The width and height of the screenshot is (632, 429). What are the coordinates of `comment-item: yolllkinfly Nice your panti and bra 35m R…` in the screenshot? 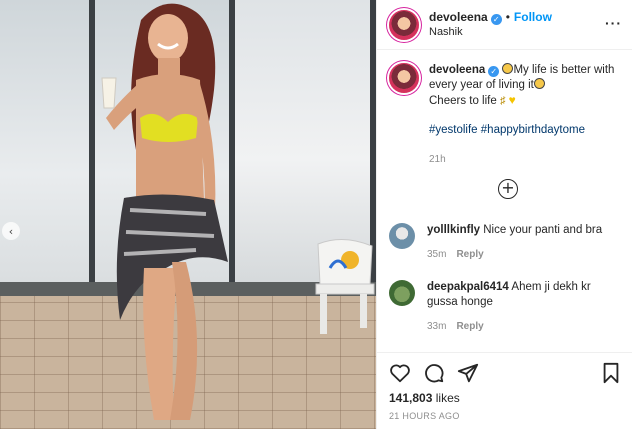 It's located at (505, 242).